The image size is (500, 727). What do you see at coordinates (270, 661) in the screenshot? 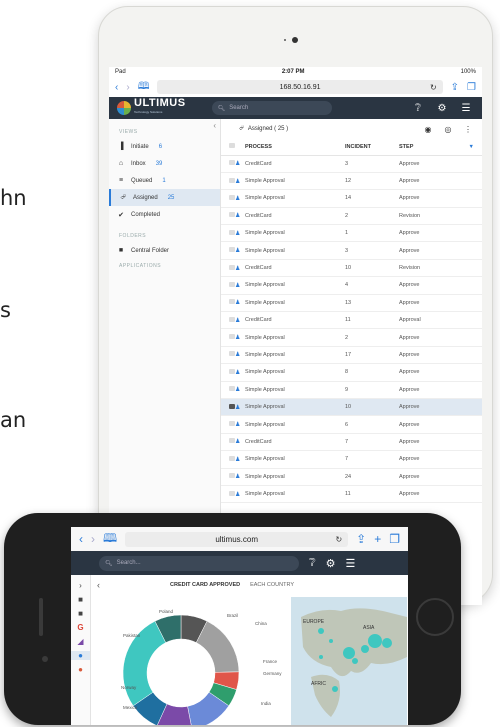
I see `pie-label: France` at bounding box center [270, 661].